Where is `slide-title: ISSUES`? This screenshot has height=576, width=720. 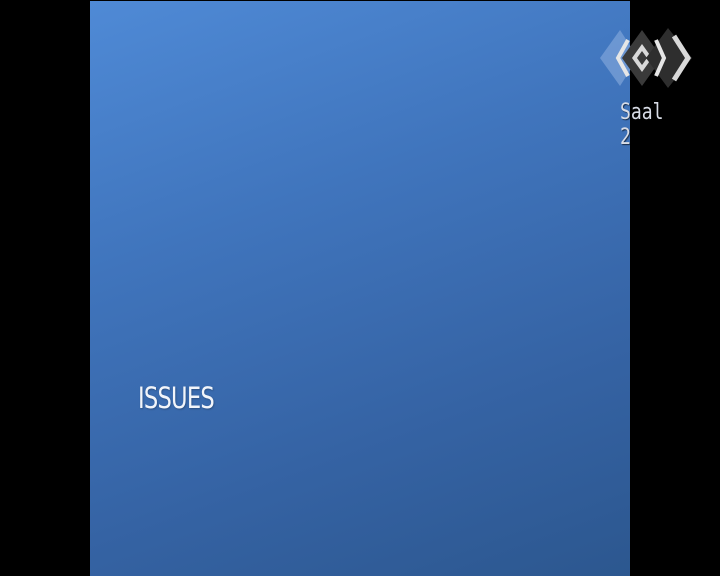
slide-title: ISSUES is located at coordinates (176, 398).